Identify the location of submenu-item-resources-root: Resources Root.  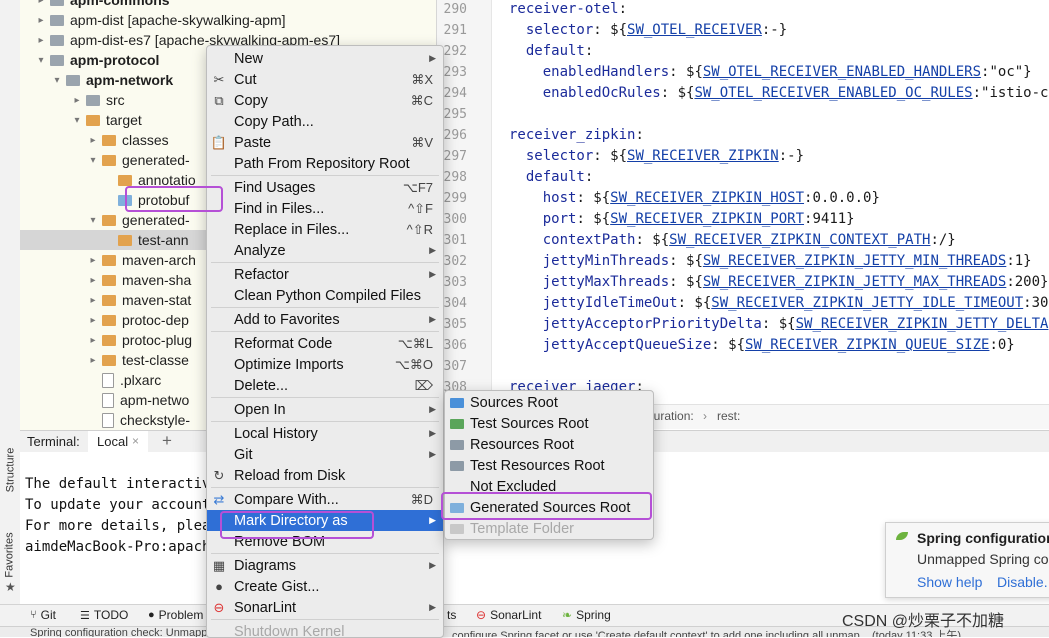
(549, 444).